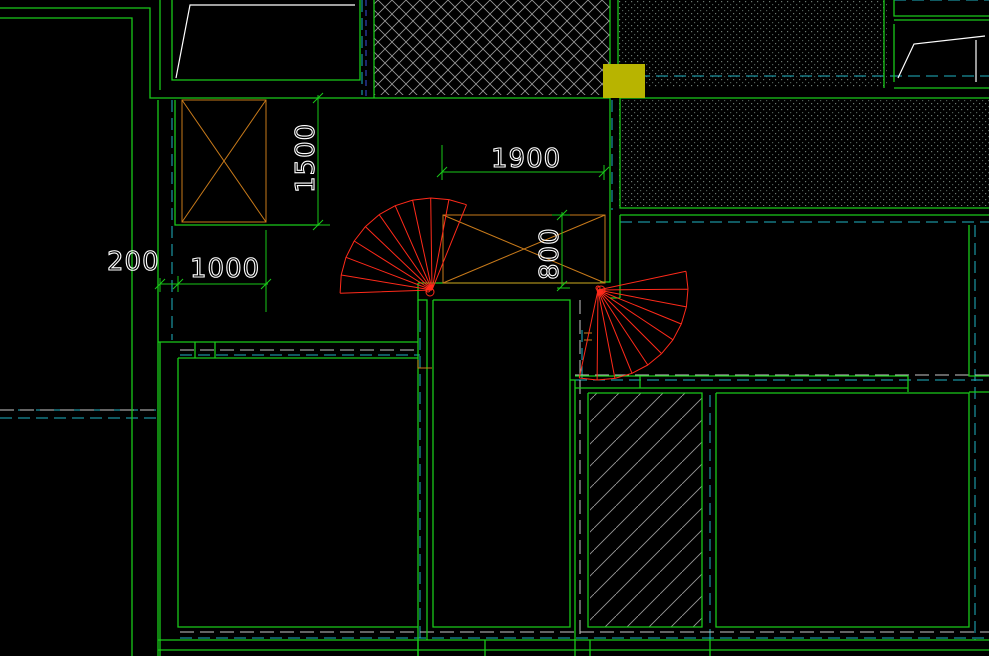 This screenshot has height=656, width=989. I want to click on dotted-area-top, so click(752, 44).